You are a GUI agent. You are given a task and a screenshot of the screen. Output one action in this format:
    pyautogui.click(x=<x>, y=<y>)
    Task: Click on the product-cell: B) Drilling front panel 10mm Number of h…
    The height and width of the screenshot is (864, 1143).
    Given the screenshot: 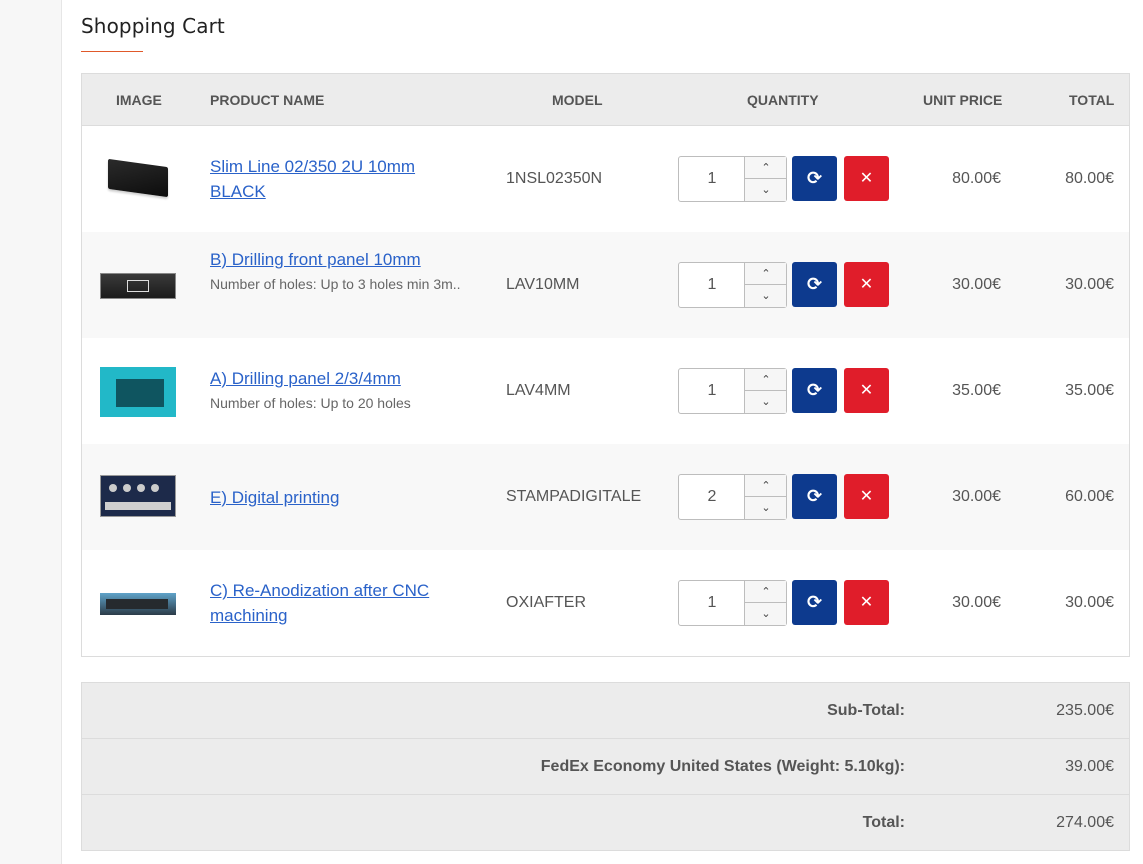 What is the action you would take?
    pyautogui.click(x=340, y=272)
    